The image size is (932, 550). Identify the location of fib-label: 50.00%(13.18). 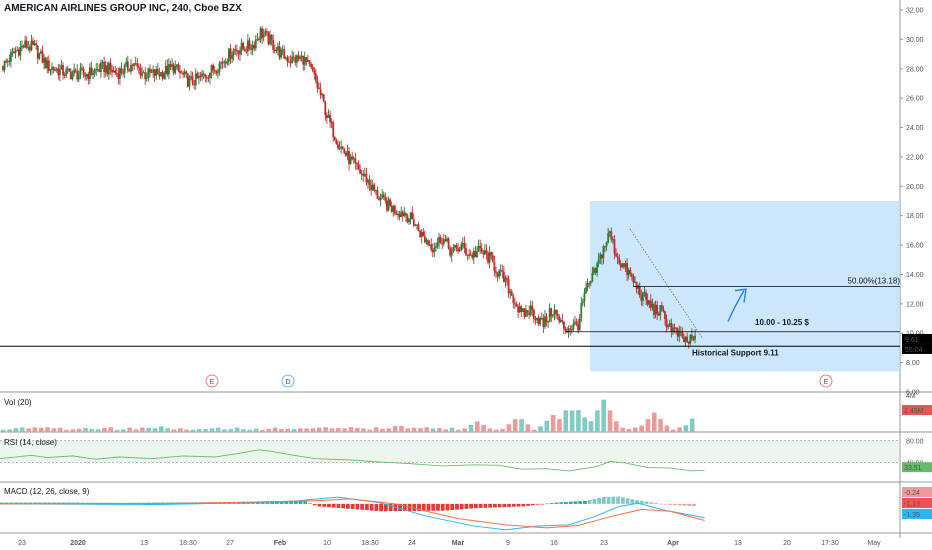
(874, 281).